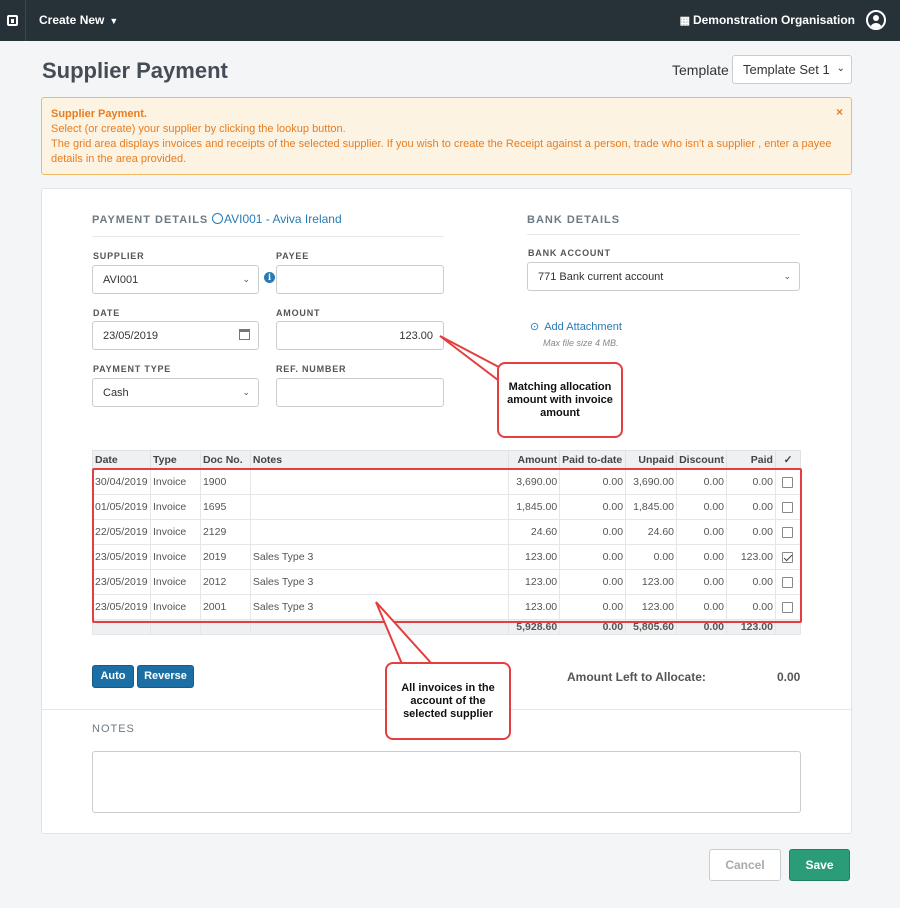 The width and height of the screenshot is (900, 908). Describe the element at coordinates (311, 369) in the screenshot. I see `ref-number-label: REF. NUMBER` at that location.